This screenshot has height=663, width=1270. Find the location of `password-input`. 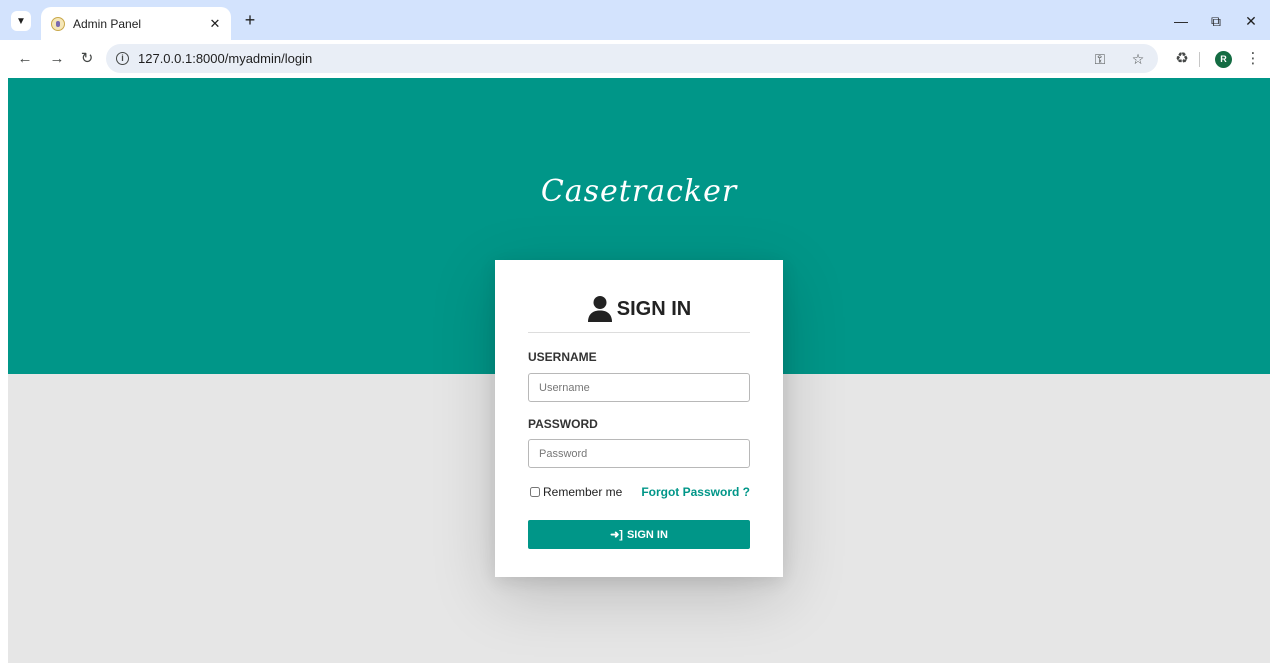

password-input is located at coordinates (639, 453).